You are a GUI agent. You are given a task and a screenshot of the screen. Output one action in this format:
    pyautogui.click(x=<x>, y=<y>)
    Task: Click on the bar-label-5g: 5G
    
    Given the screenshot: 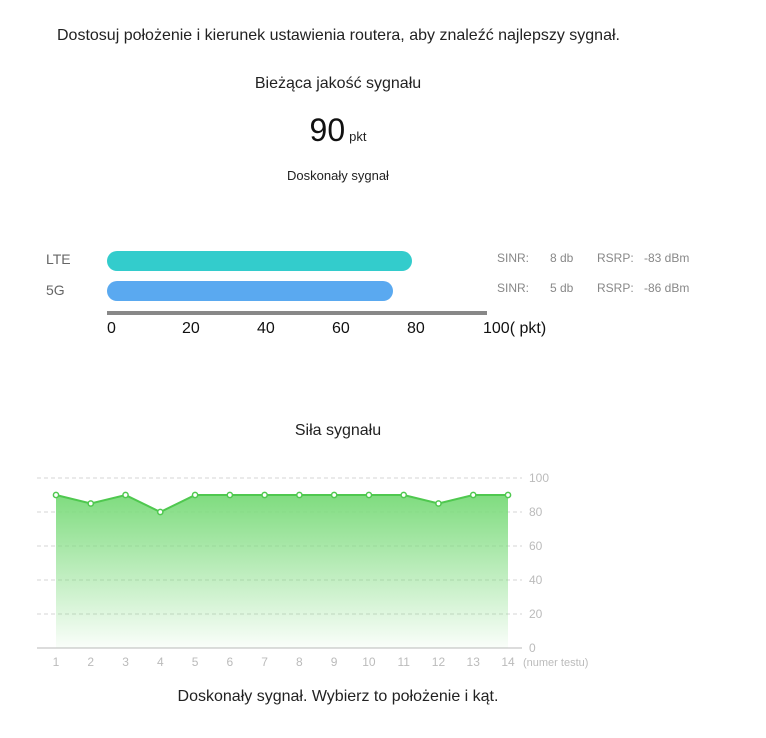 What is the action you would take?
    pyautogui.click(x=55, y=290)
    